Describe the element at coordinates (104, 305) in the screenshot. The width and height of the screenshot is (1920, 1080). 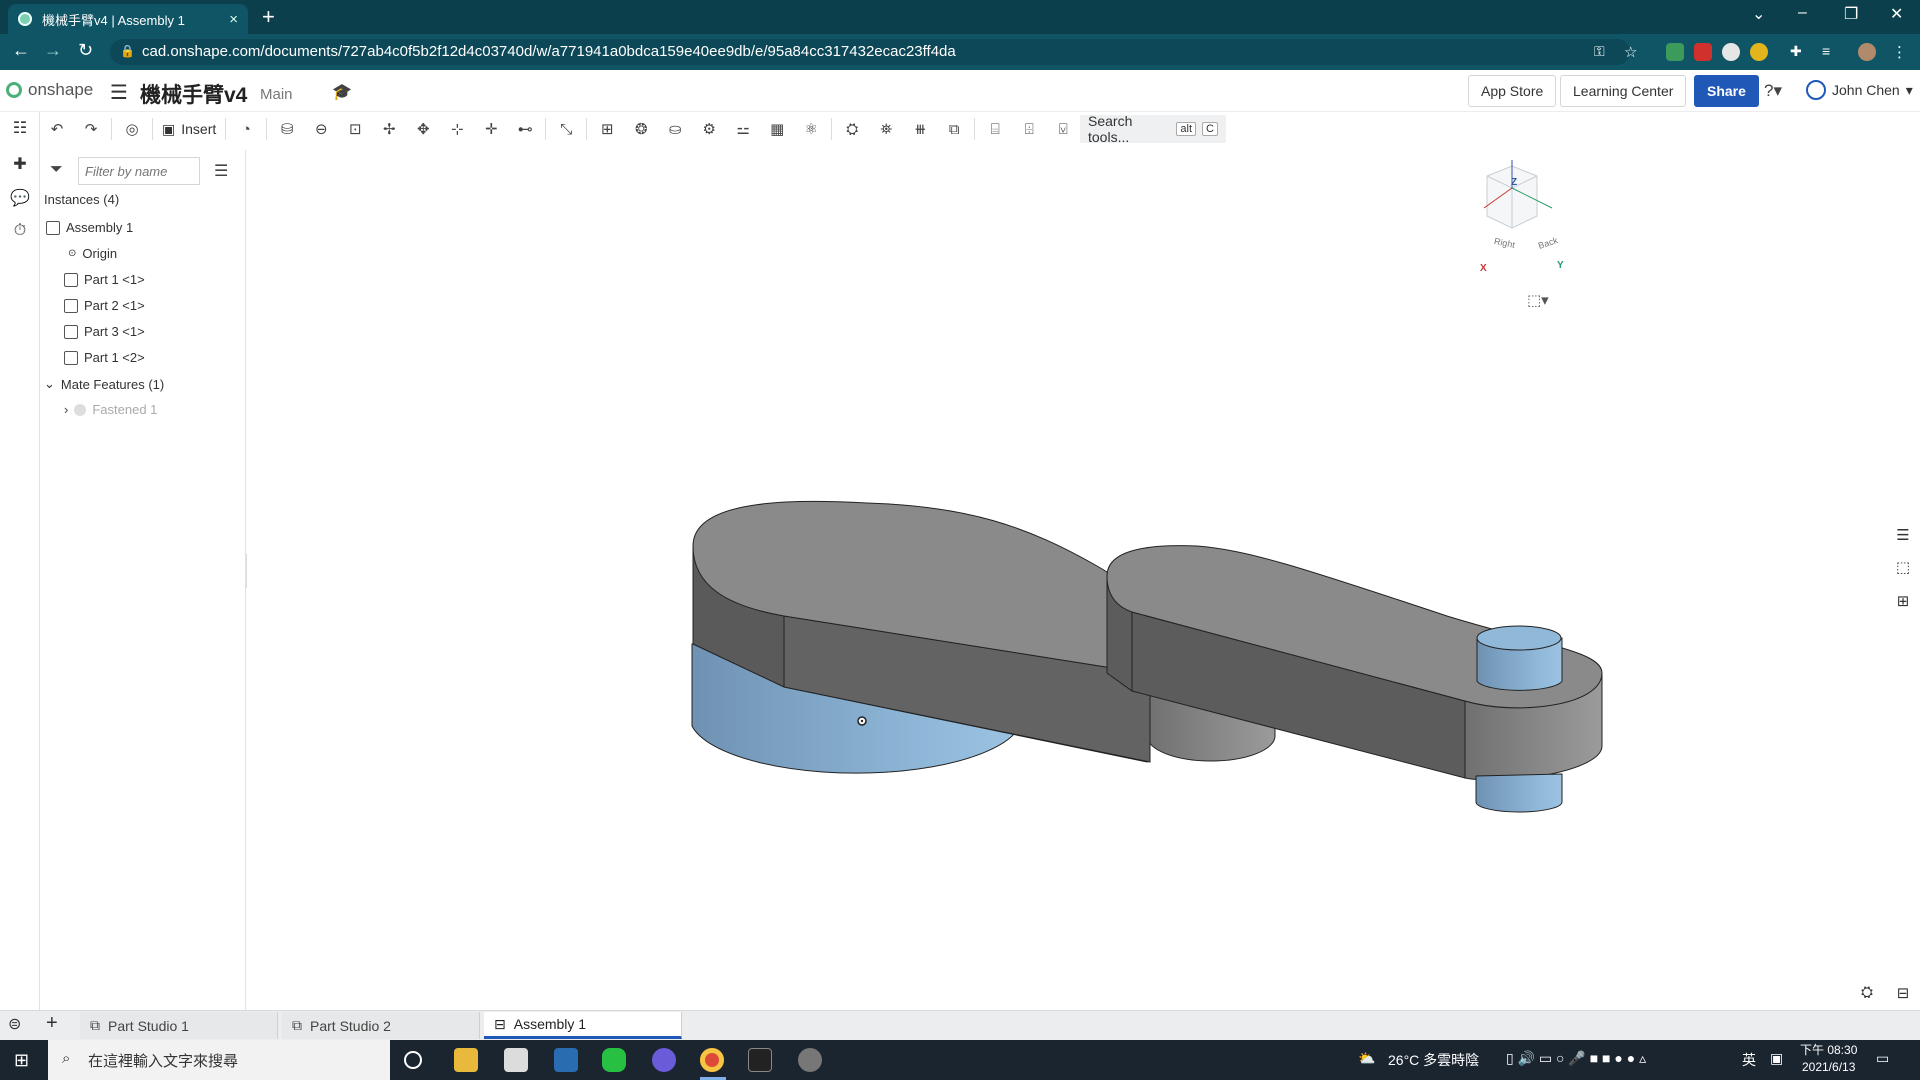
I see `tree-item-part: Part 2 <1>` at that location.